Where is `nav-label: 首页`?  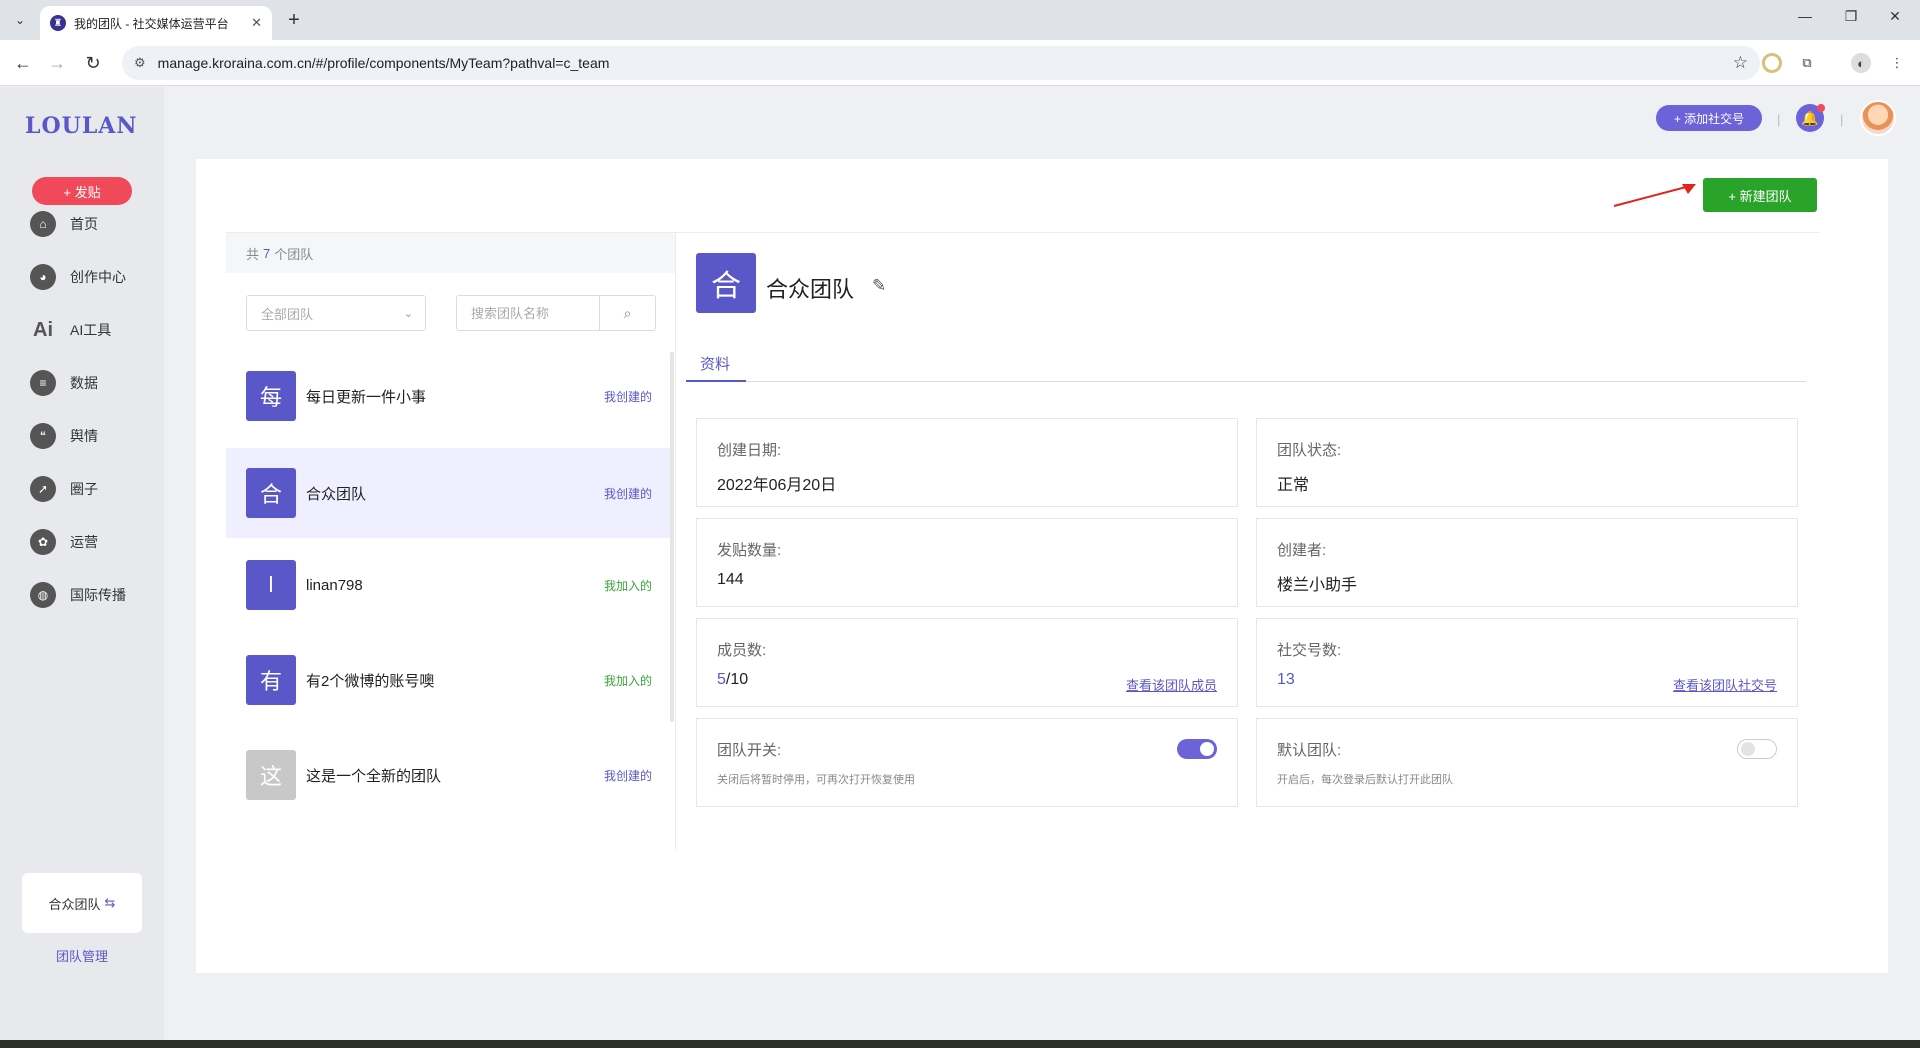 nav-label: 首页 is located at coordinates (84, 224).